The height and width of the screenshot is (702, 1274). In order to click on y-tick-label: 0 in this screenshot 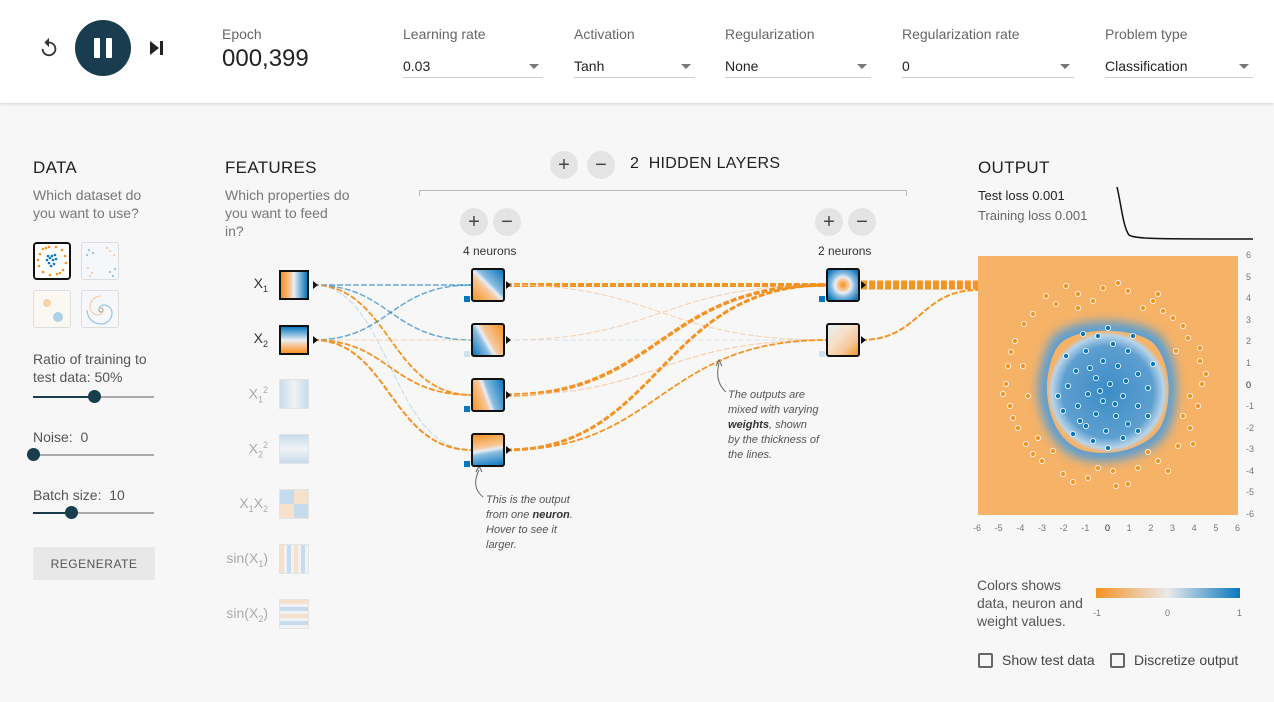, I will do `click(1249, 384)`.